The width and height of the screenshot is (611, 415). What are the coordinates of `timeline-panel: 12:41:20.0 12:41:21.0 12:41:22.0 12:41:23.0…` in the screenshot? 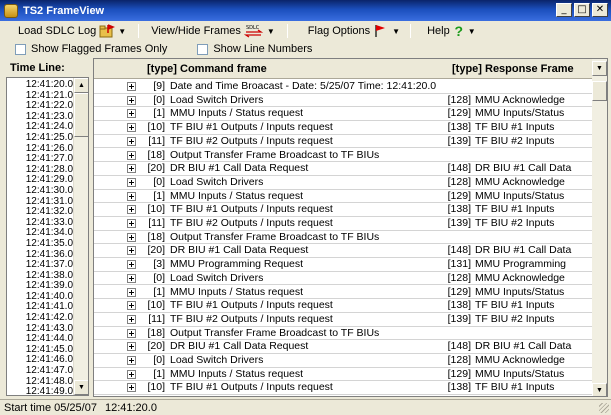 It's located at (47, 236).